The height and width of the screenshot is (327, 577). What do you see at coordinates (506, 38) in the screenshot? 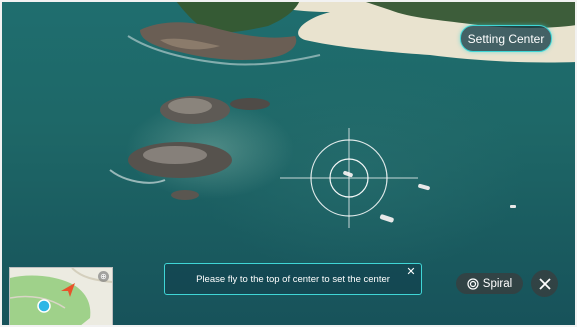
I see `setting-center-button: Setting Center` at bounding box center [506, 38].